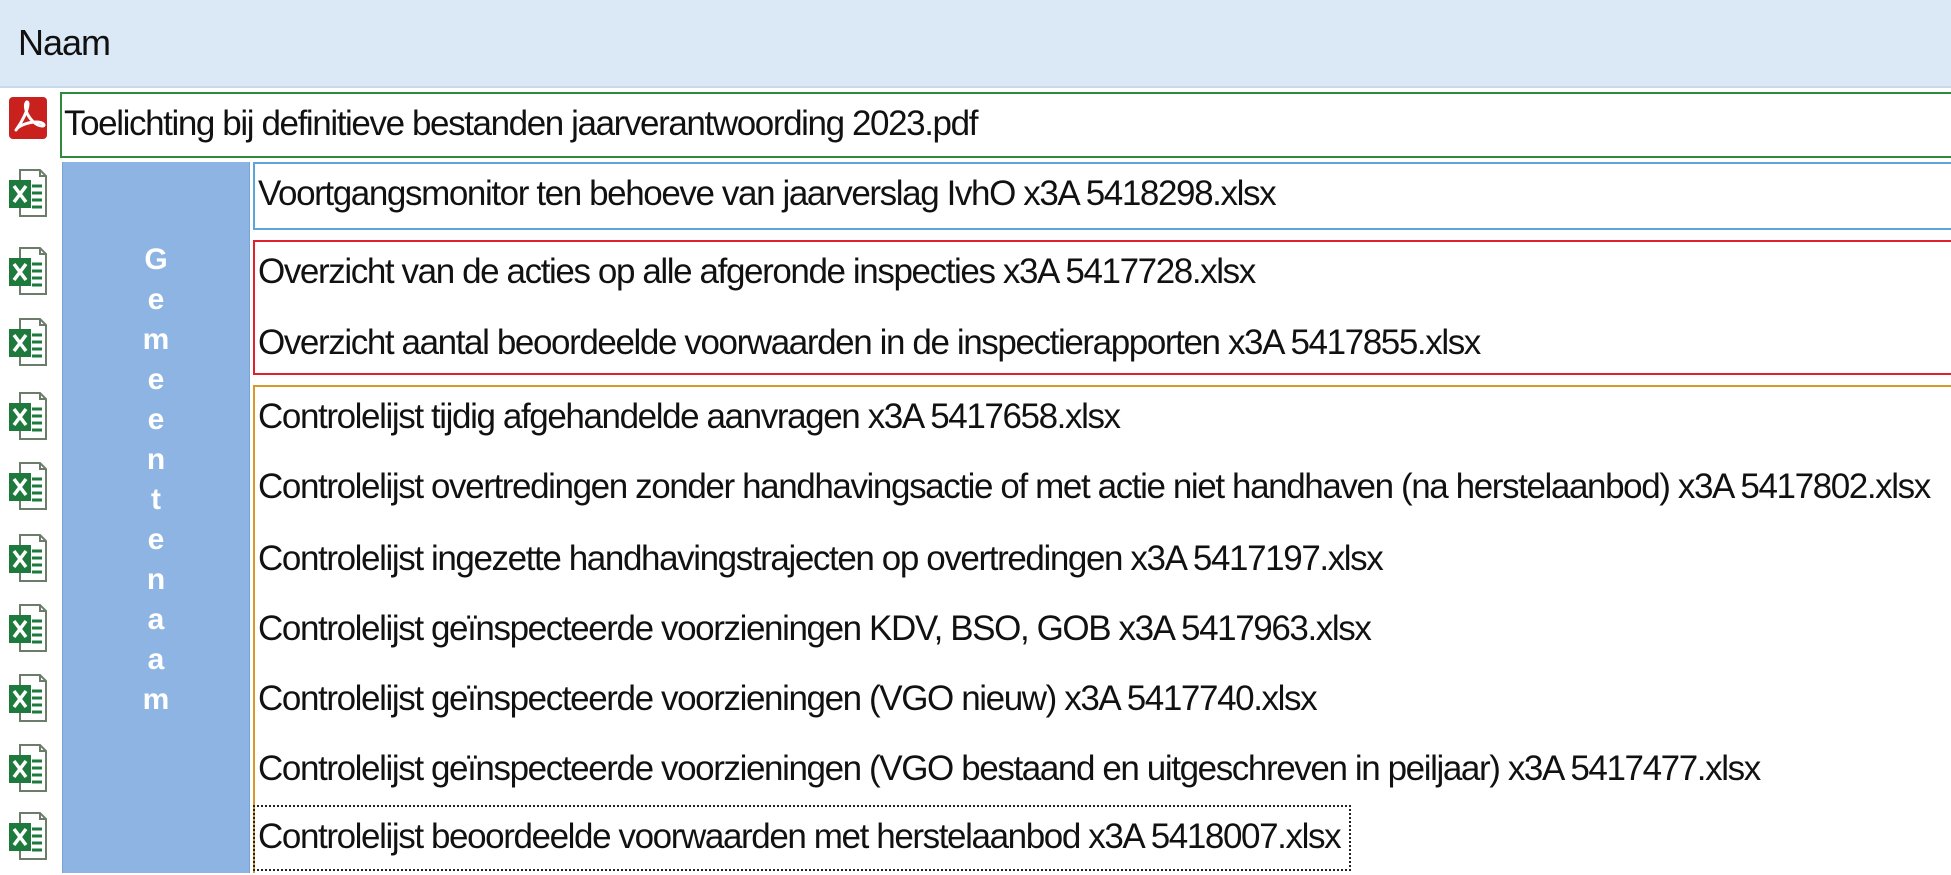  What do you see at coordinates (64, 42) in the screenshot?
I see `column-header-label: Naam` at bounding box center [64, 42].